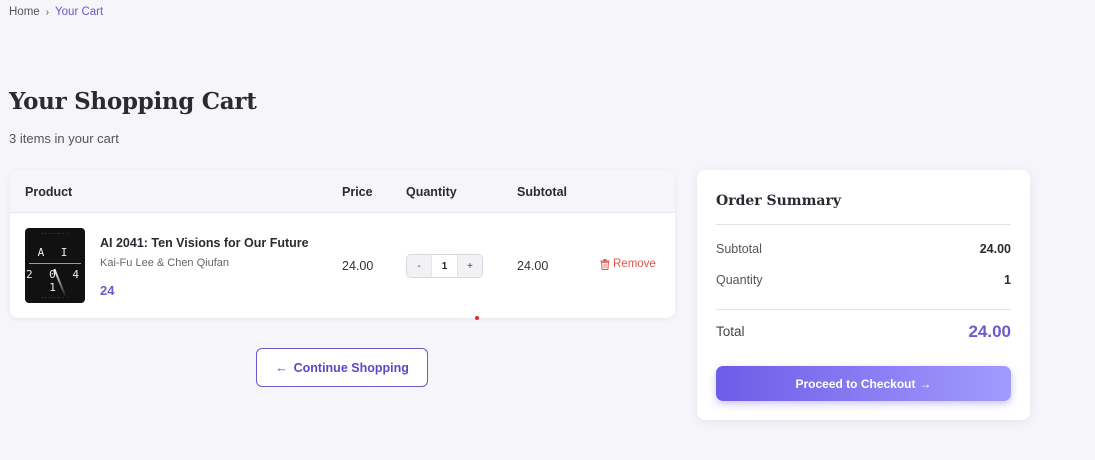 The height and width of the screenshot is (460, 1095). I want to click on summary-total-value: 24.00, so click(989, 331).